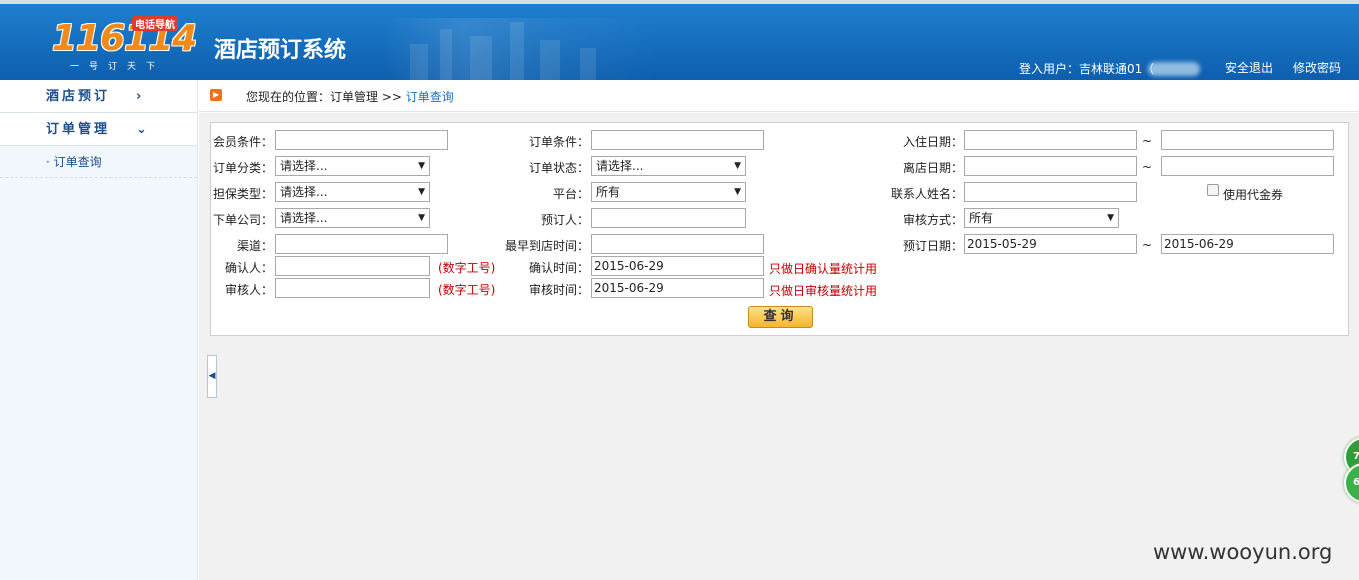 This screenshot has width=1359, height=580. I want to click on earliest-arrival-label: 最早到店时间：, so click(547, 246).